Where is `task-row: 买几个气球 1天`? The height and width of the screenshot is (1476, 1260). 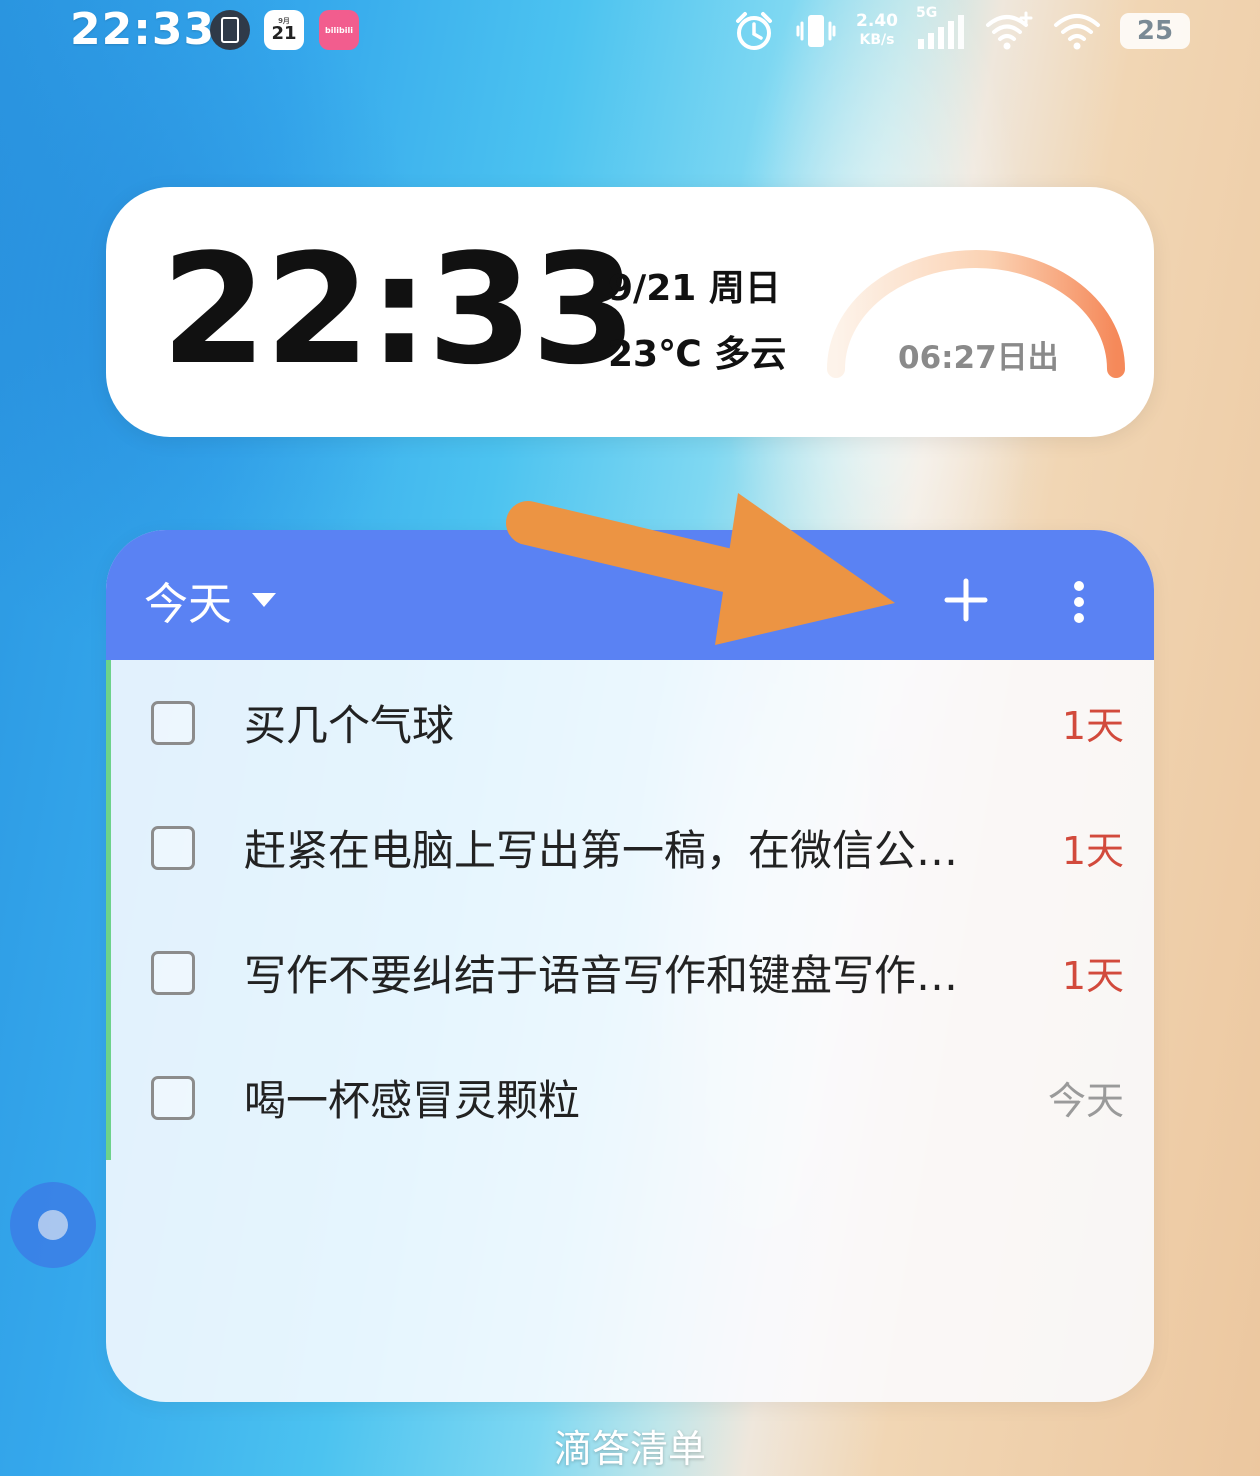
task-row: 买几个气球 1天 is located at coordinates (630, 722).